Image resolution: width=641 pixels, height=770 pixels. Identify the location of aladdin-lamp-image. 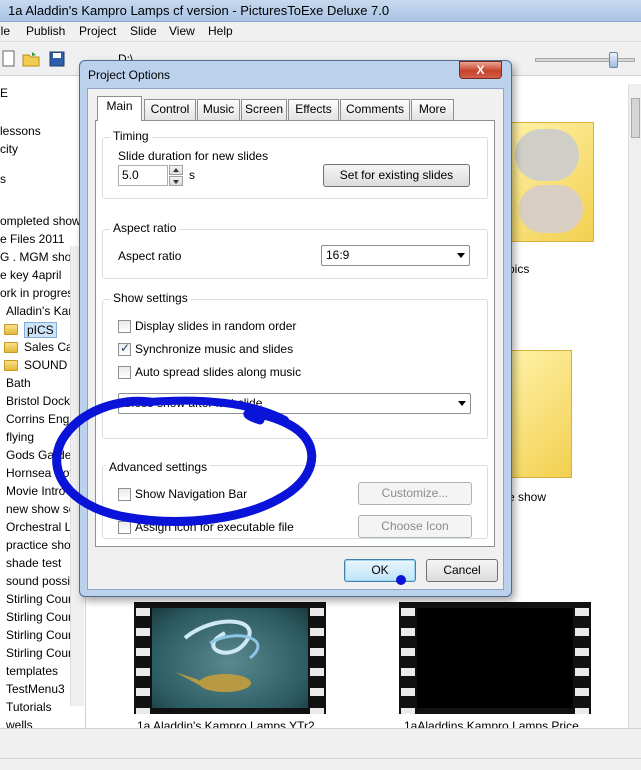
(230, 658).